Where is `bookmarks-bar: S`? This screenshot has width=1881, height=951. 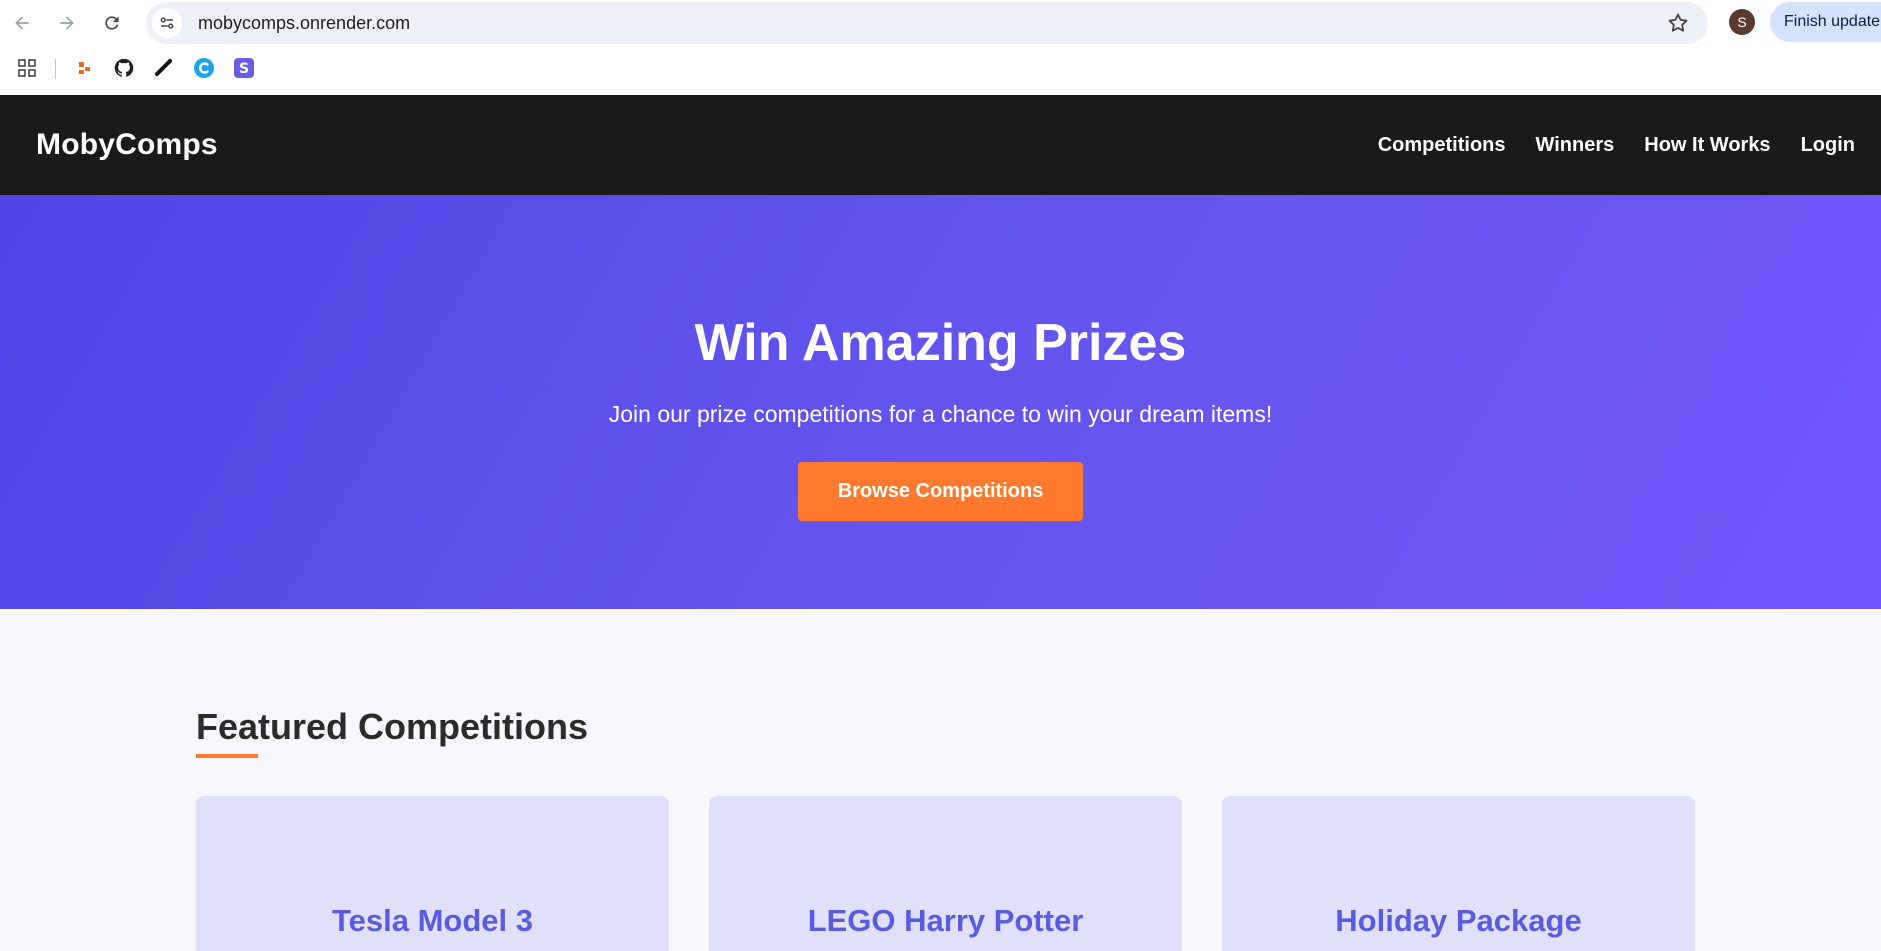 bookmarks-bar: S is located at coordinates (940, 71).